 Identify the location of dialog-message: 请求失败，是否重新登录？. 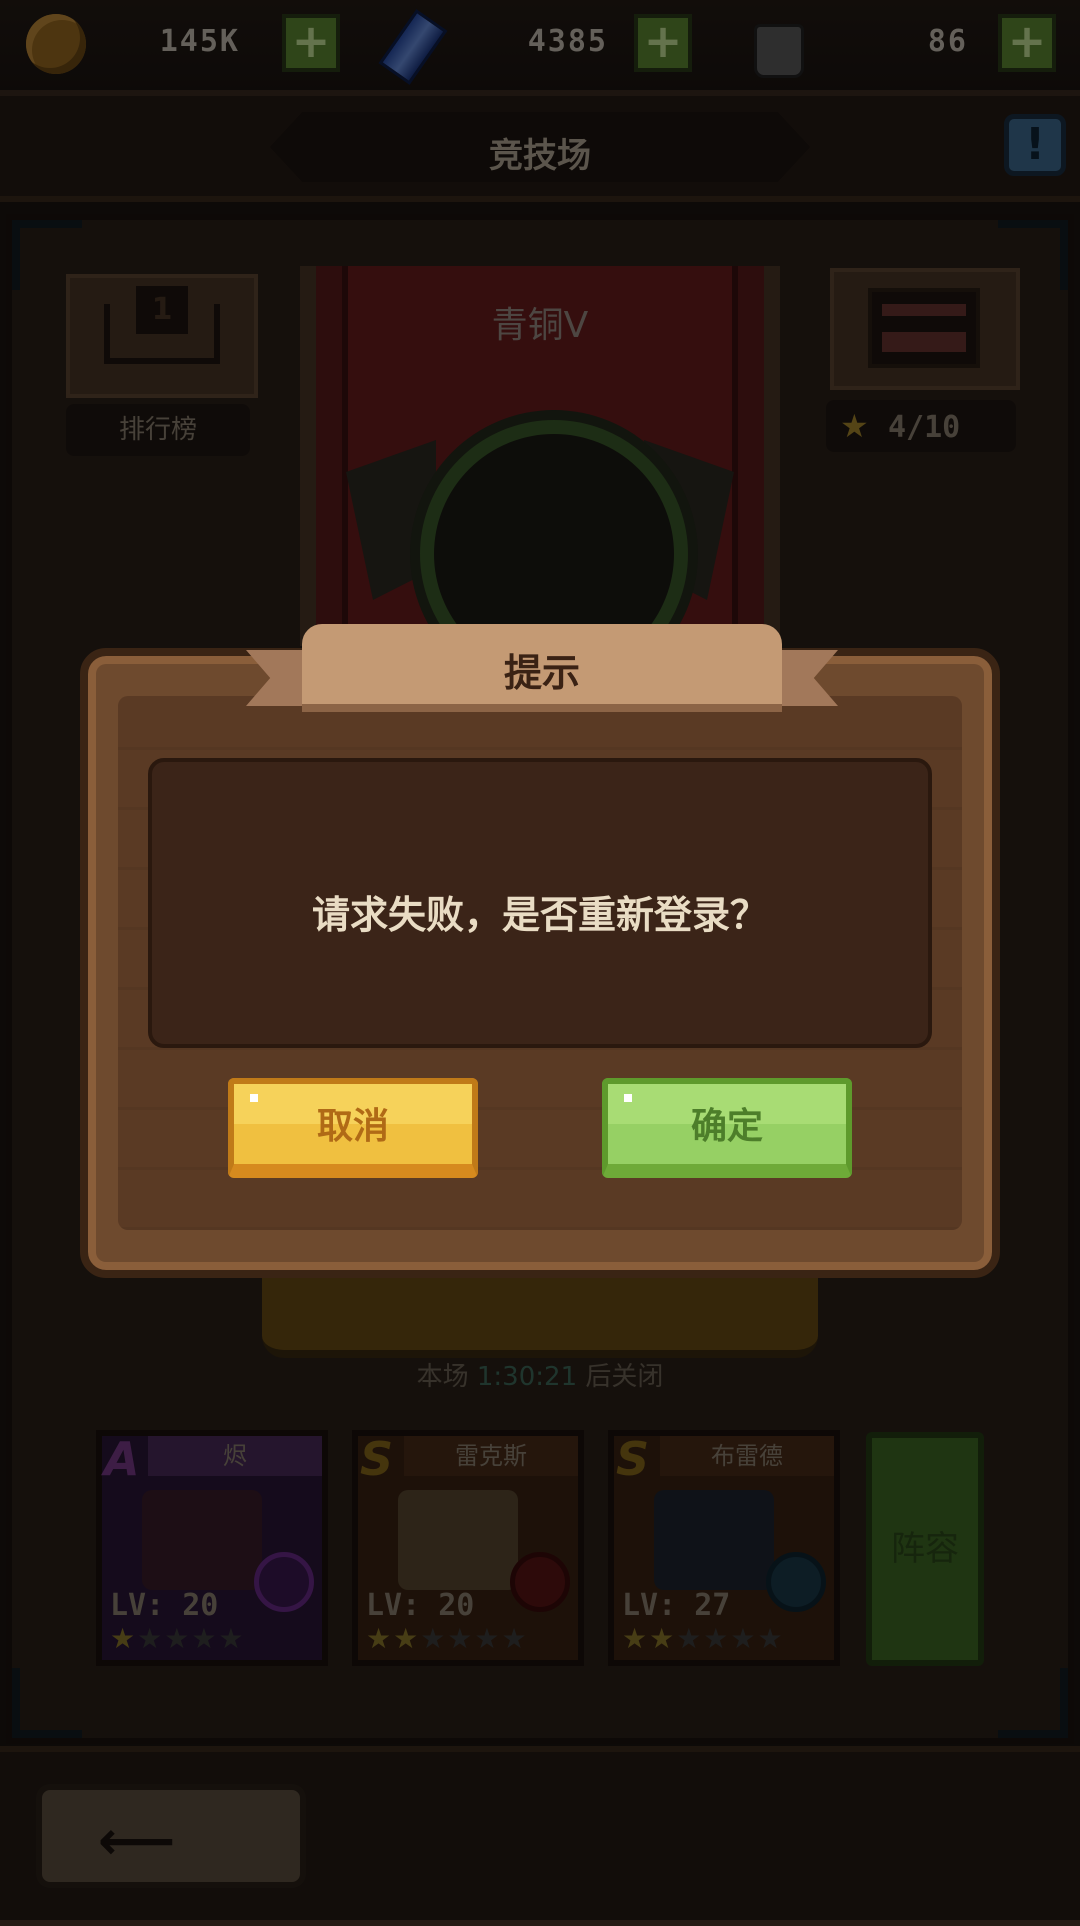
(539, 915).